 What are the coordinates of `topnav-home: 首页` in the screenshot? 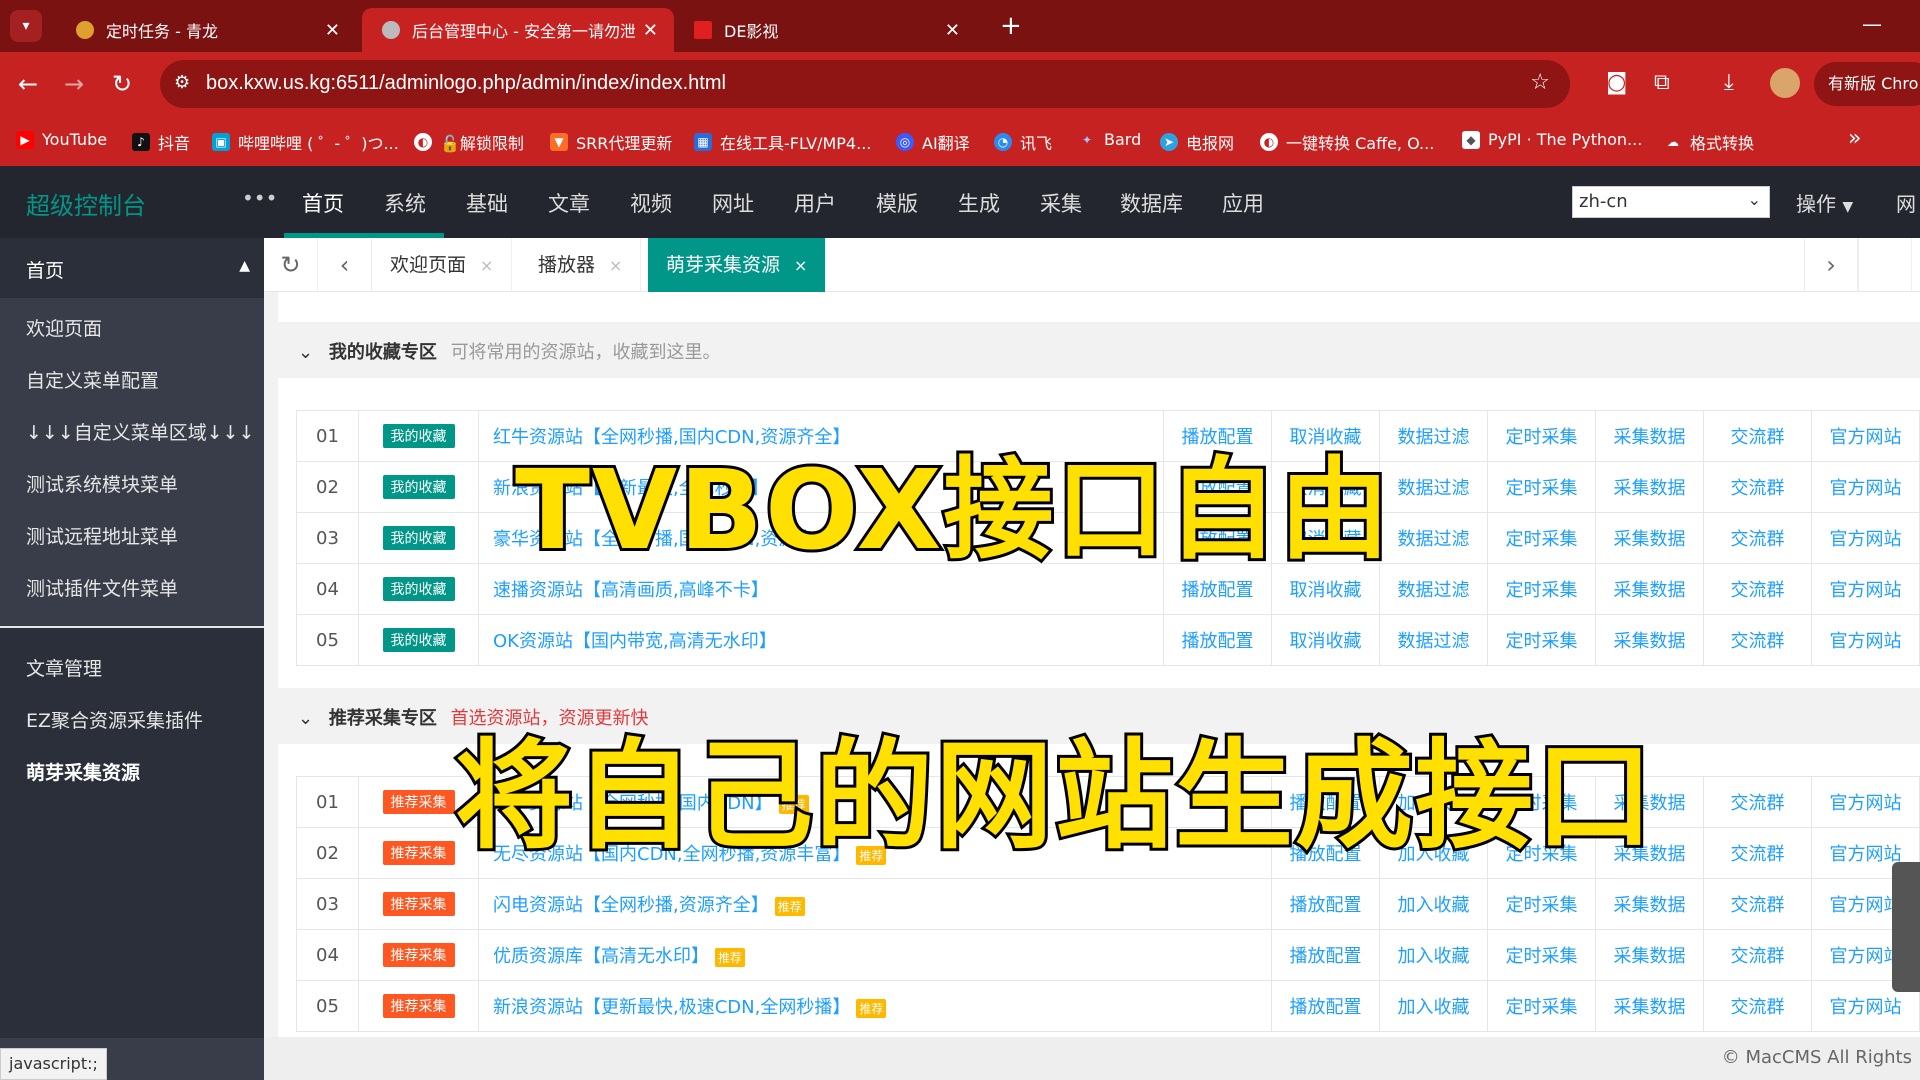 It's located at (323, 203).